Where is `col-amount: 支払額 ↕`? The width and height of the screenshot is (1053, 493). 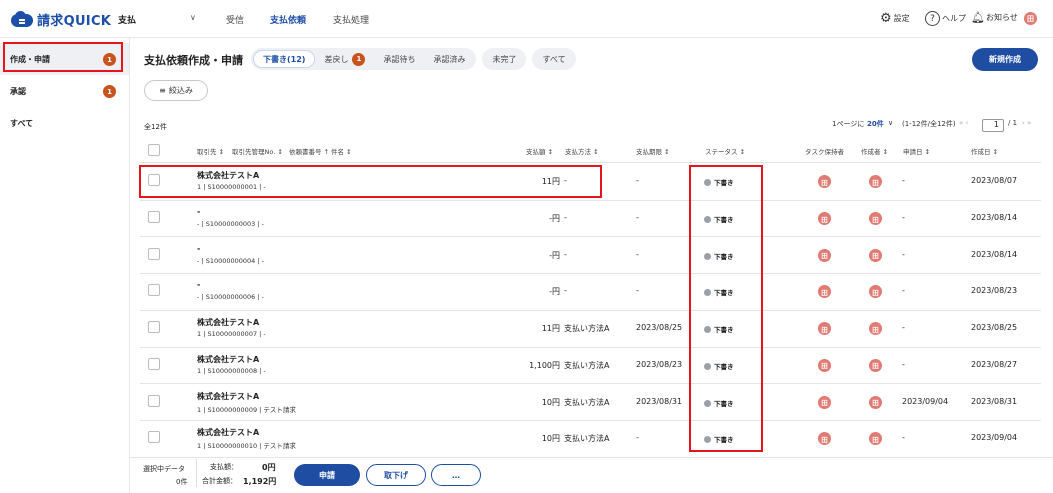
col-amount: 支払額 ↕ is located at coordinates (539, 151).